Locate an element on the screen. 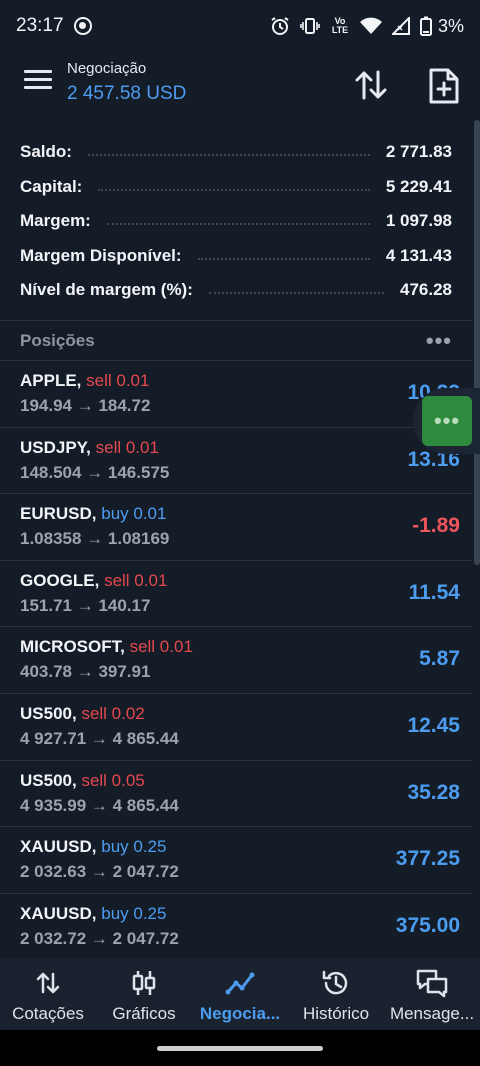  summary-label: Margem Disponível: is located at coordinates (101, 255).